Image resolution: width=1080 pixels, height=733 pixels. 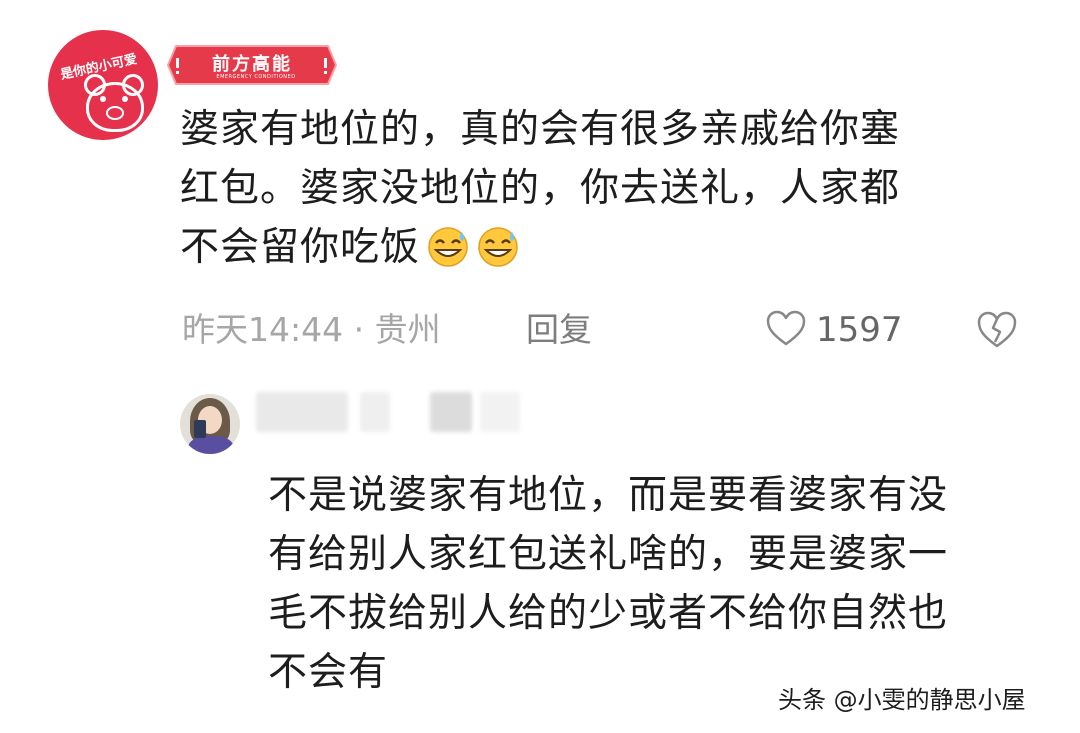 I want to click on like-heart-icon, so click(x=786, y=329).